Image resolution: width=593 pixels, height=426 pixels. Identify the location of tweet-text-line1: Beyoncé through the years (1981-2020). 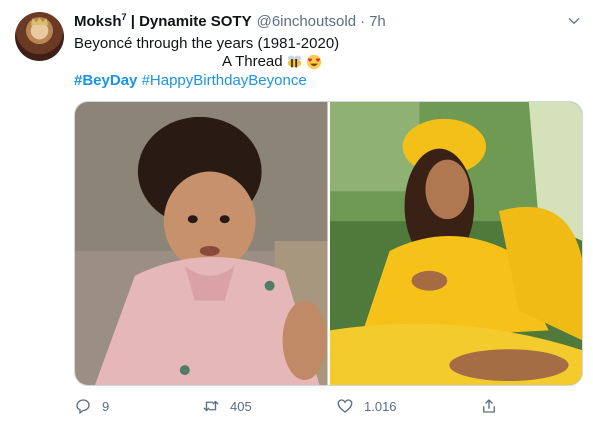
(207, 43).